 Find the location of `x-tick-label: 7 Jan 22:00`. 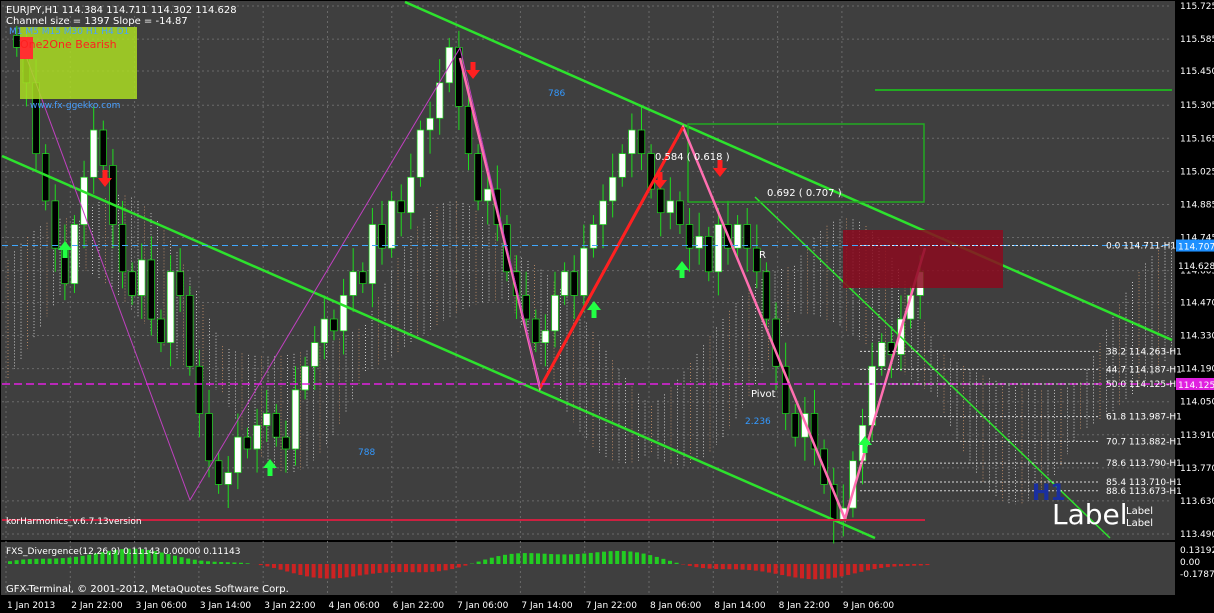

x-tick-label: 7 Jan 22:00 is located at coordinates (612, 606).